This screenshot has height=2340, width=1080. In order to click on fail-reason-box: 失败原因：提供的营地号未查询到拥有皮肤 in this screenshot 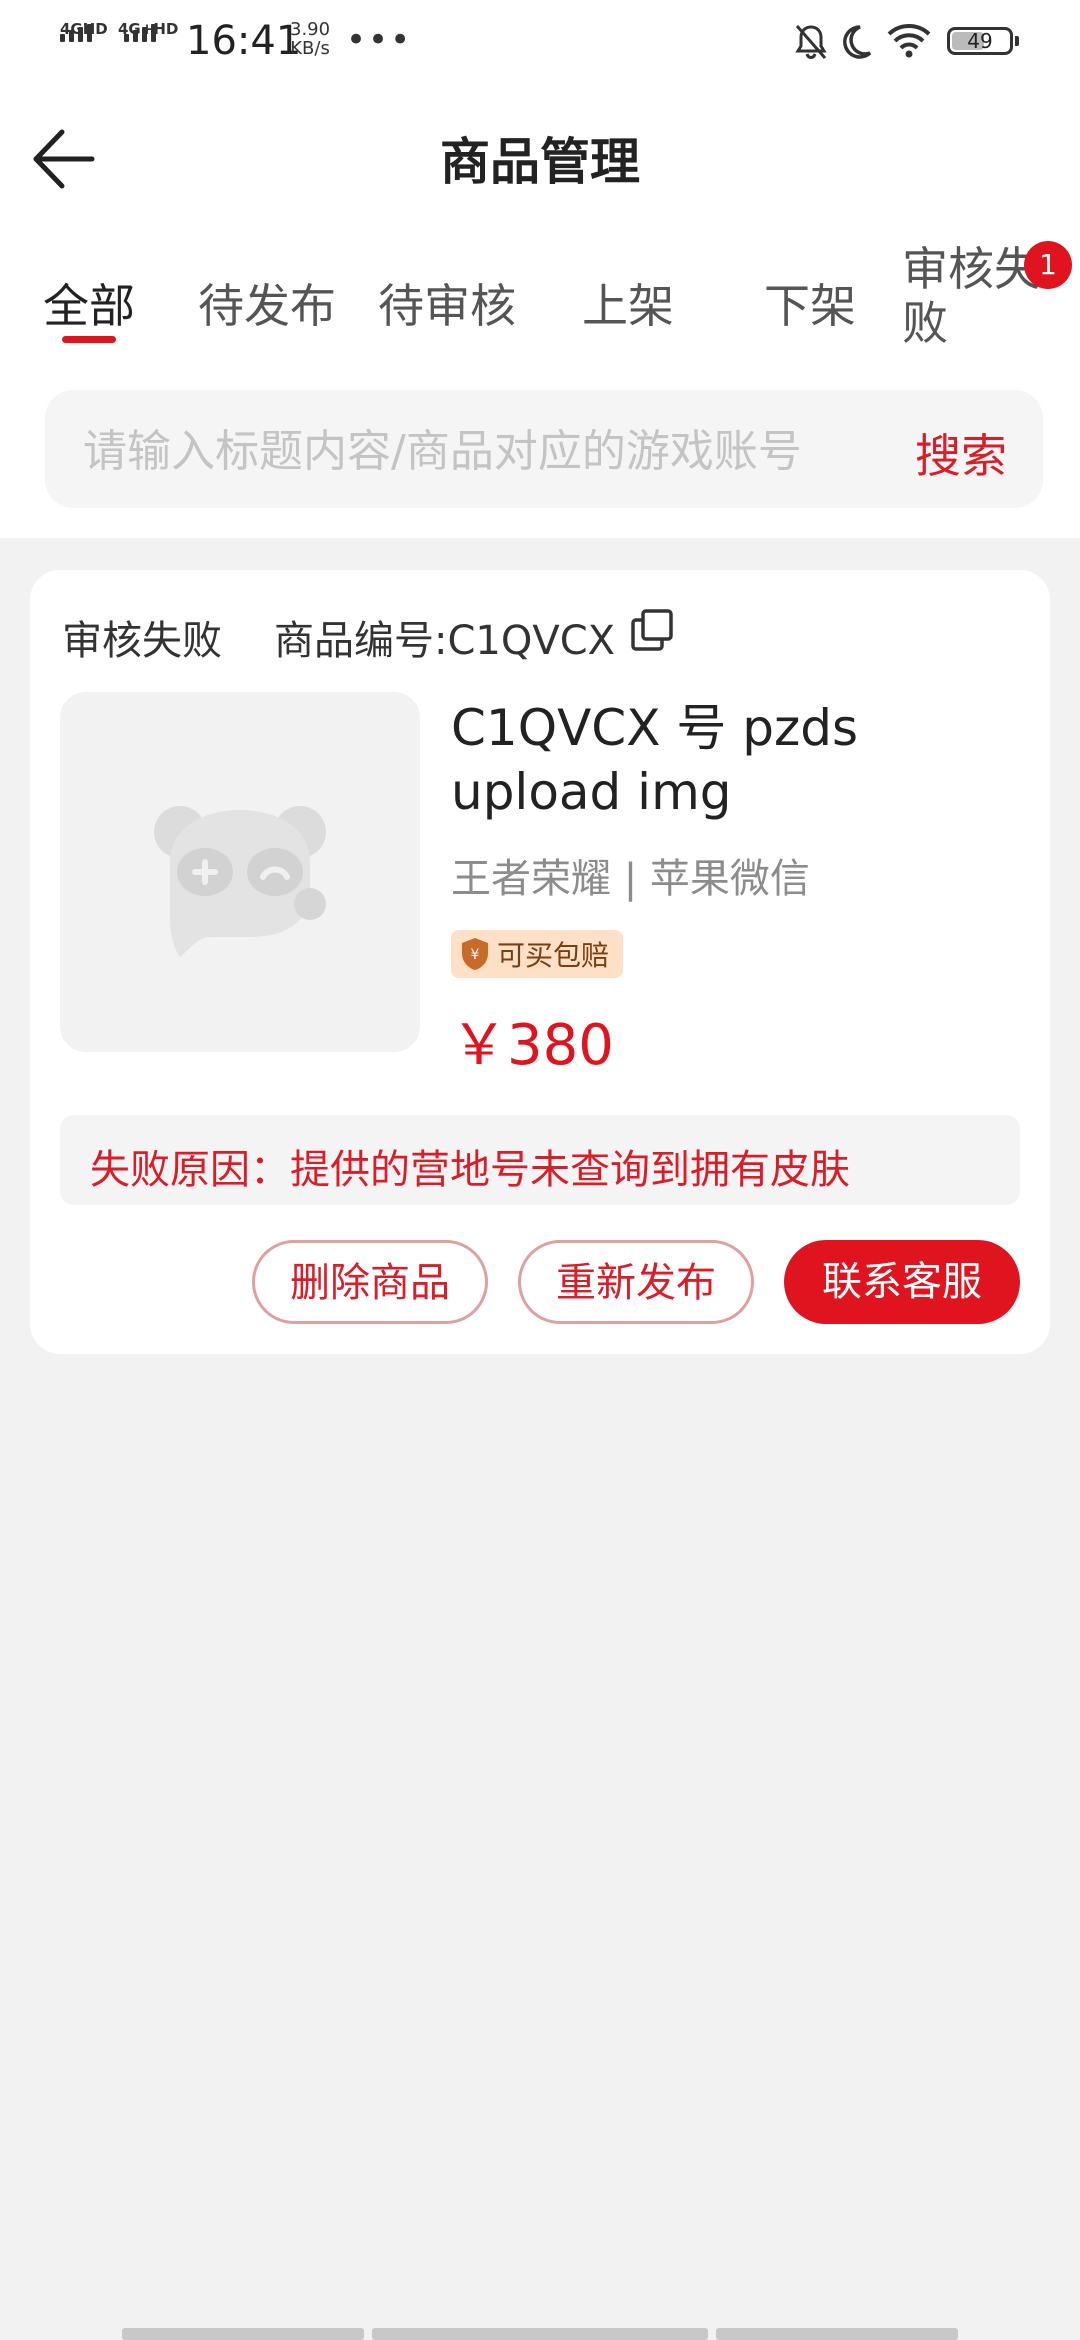, I will do `click(540, 1160)`.